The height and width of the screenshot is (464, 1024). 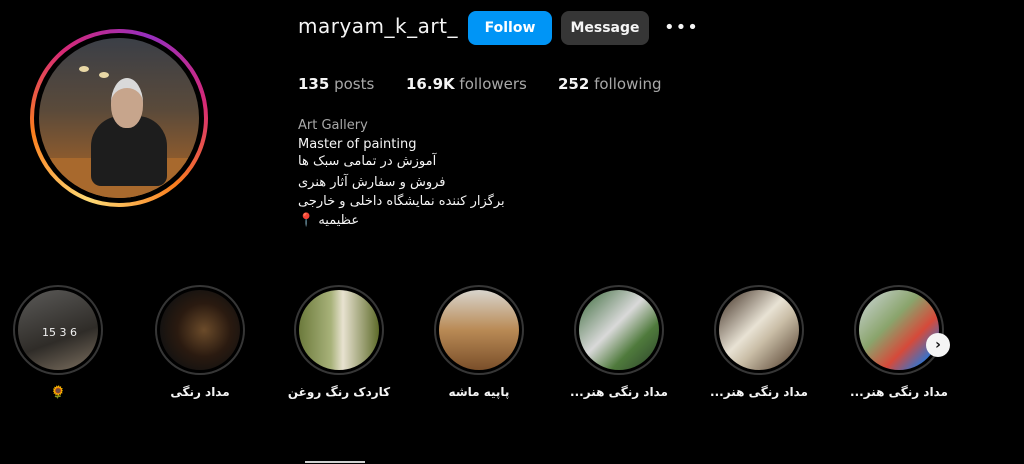 What do you see at coordinates (681, 27) in the screenshot?
I see `more-options-icon: •••` at bounding box center [681, 27].